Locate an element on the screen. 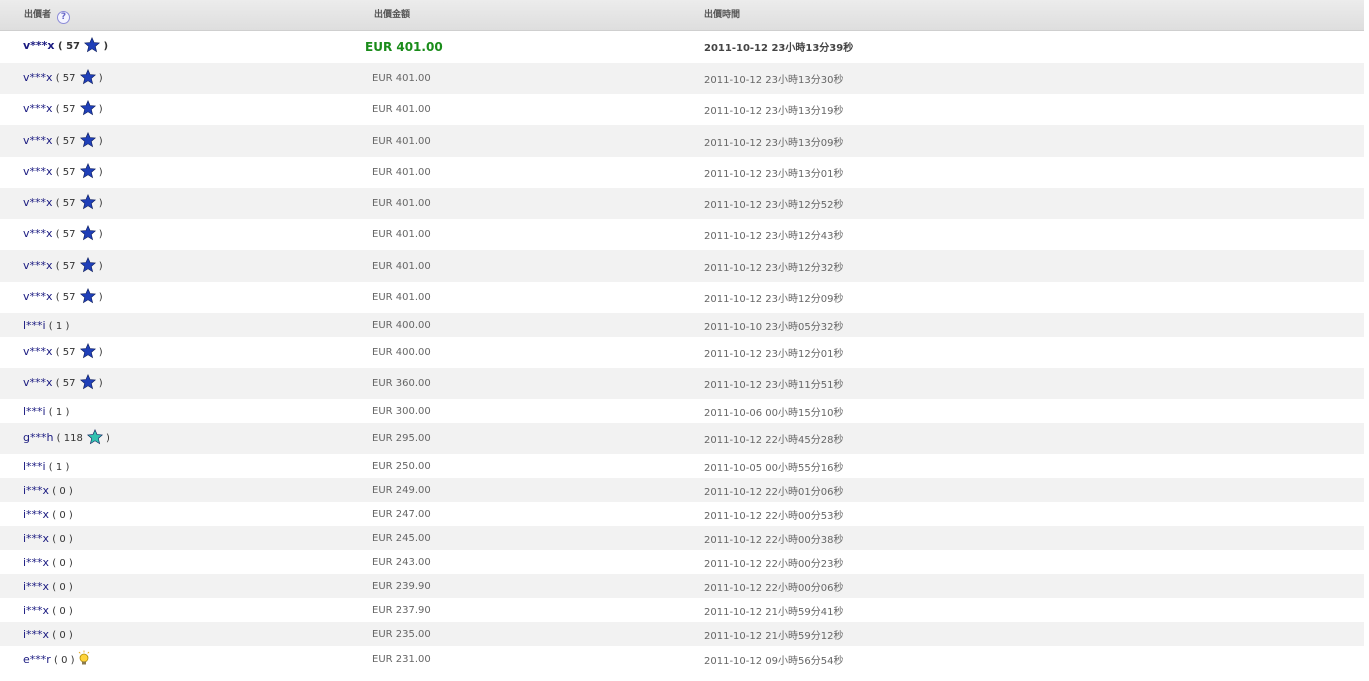 The width and height of the screenshot is (1369, 681). bid-amount: EUR 231.00 is located at coordinates (401, 659).